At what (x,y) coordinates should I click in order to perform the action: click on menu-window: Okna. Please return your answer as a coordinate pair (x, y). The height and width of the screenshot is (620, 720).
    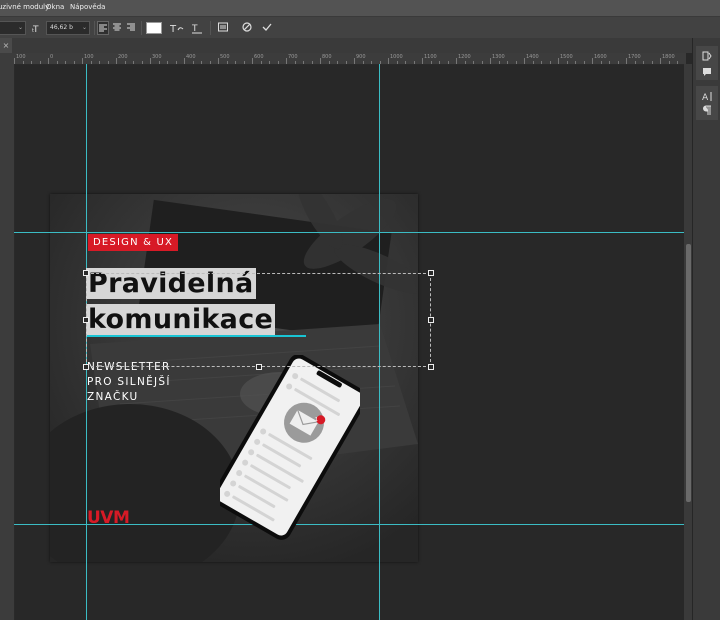
    Looking at the image, I should click on (55, 7).